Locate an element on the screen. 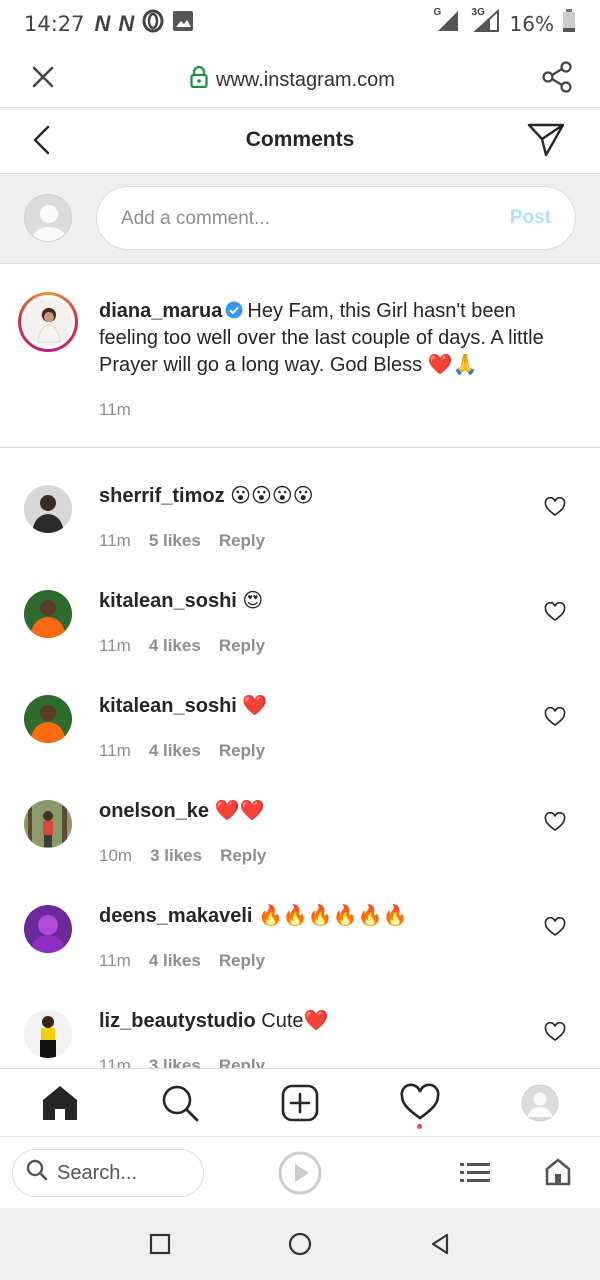 The height and width of the screenshot is (1280, 600). comment-meta: 11m 5 likes Reply is located at coordinates (182, 541).